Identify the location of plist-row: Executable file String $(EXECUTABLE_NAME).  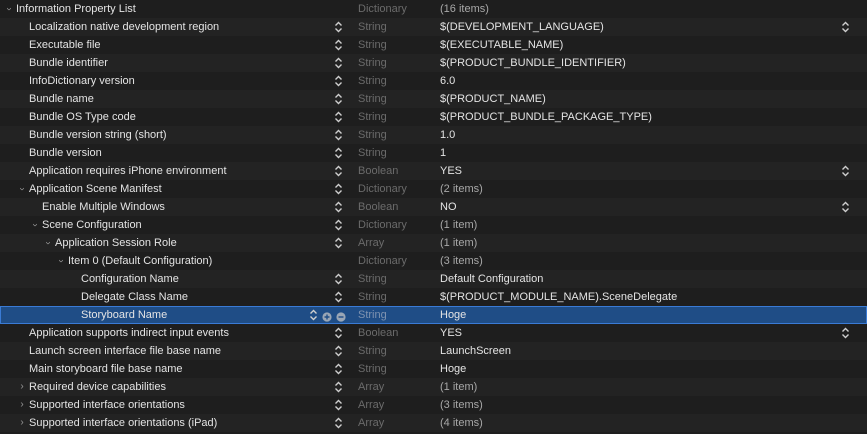
(433, 45).